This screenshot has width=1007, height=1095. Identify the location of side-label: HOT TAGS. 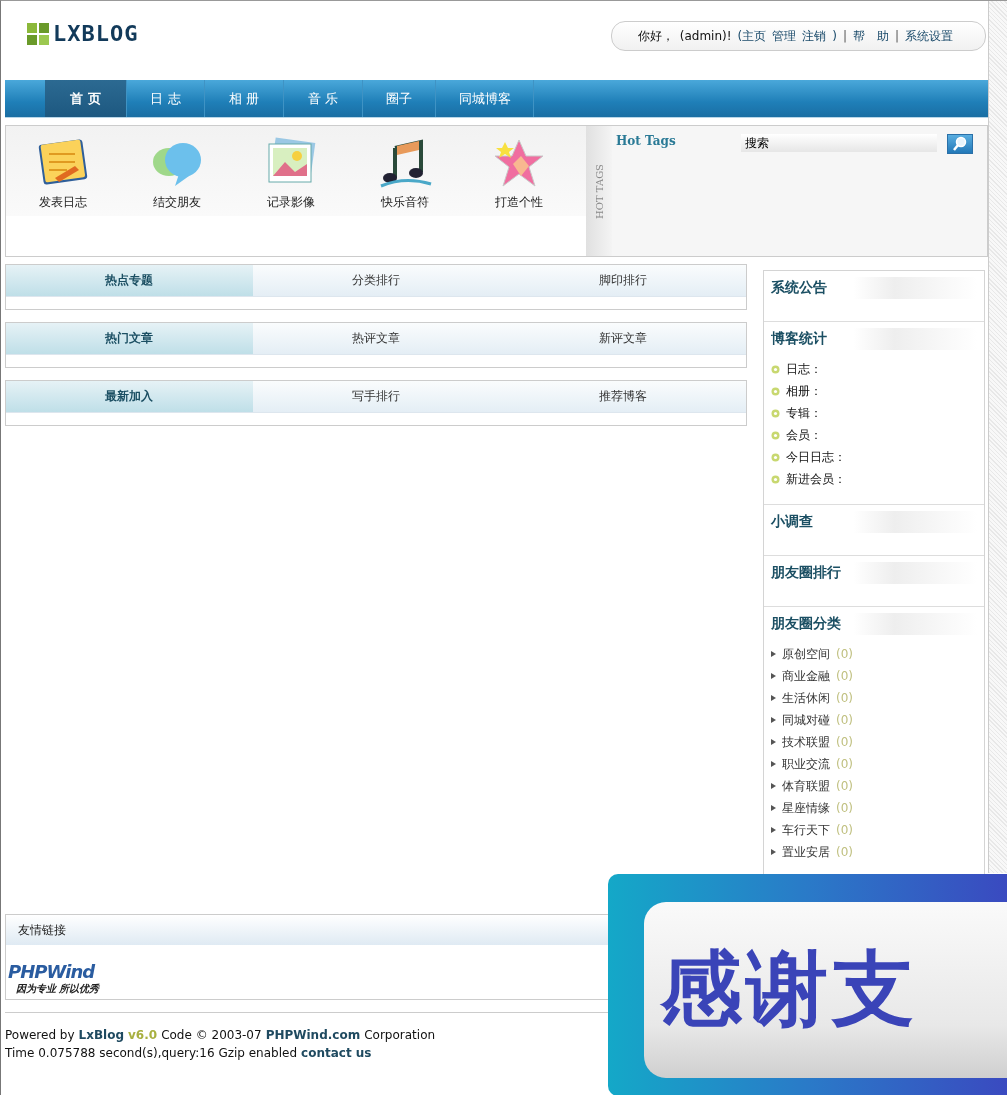
(599, 191).